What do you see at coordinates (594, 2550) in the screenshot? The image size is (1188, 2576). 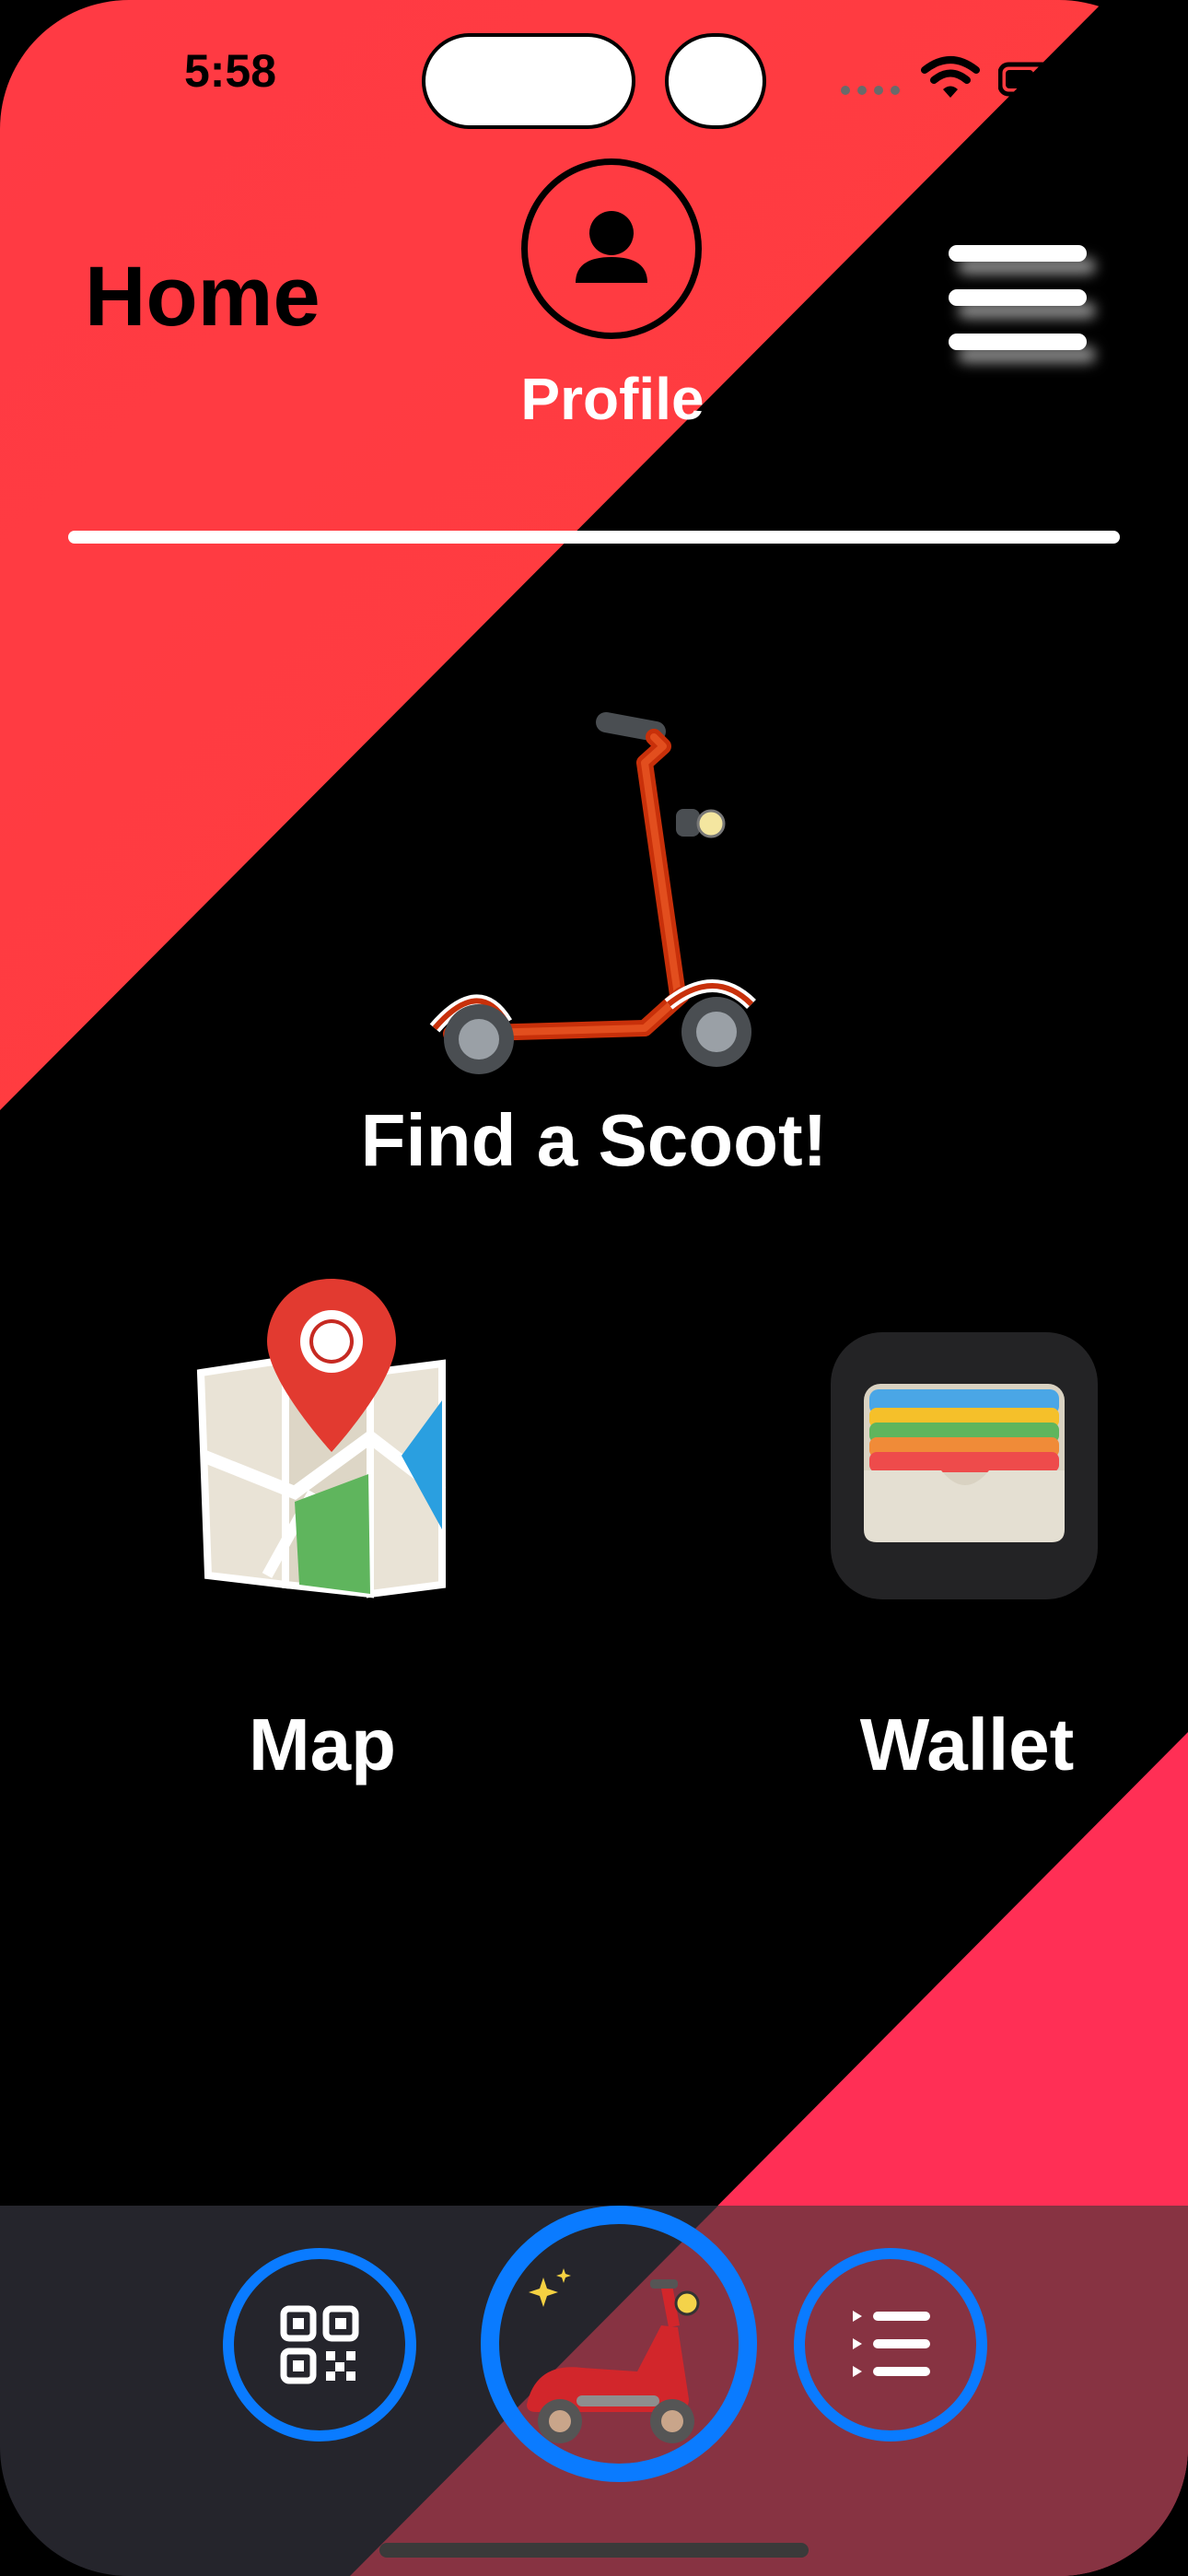 I see `home-indicator` at bounding box center [594, 2550].